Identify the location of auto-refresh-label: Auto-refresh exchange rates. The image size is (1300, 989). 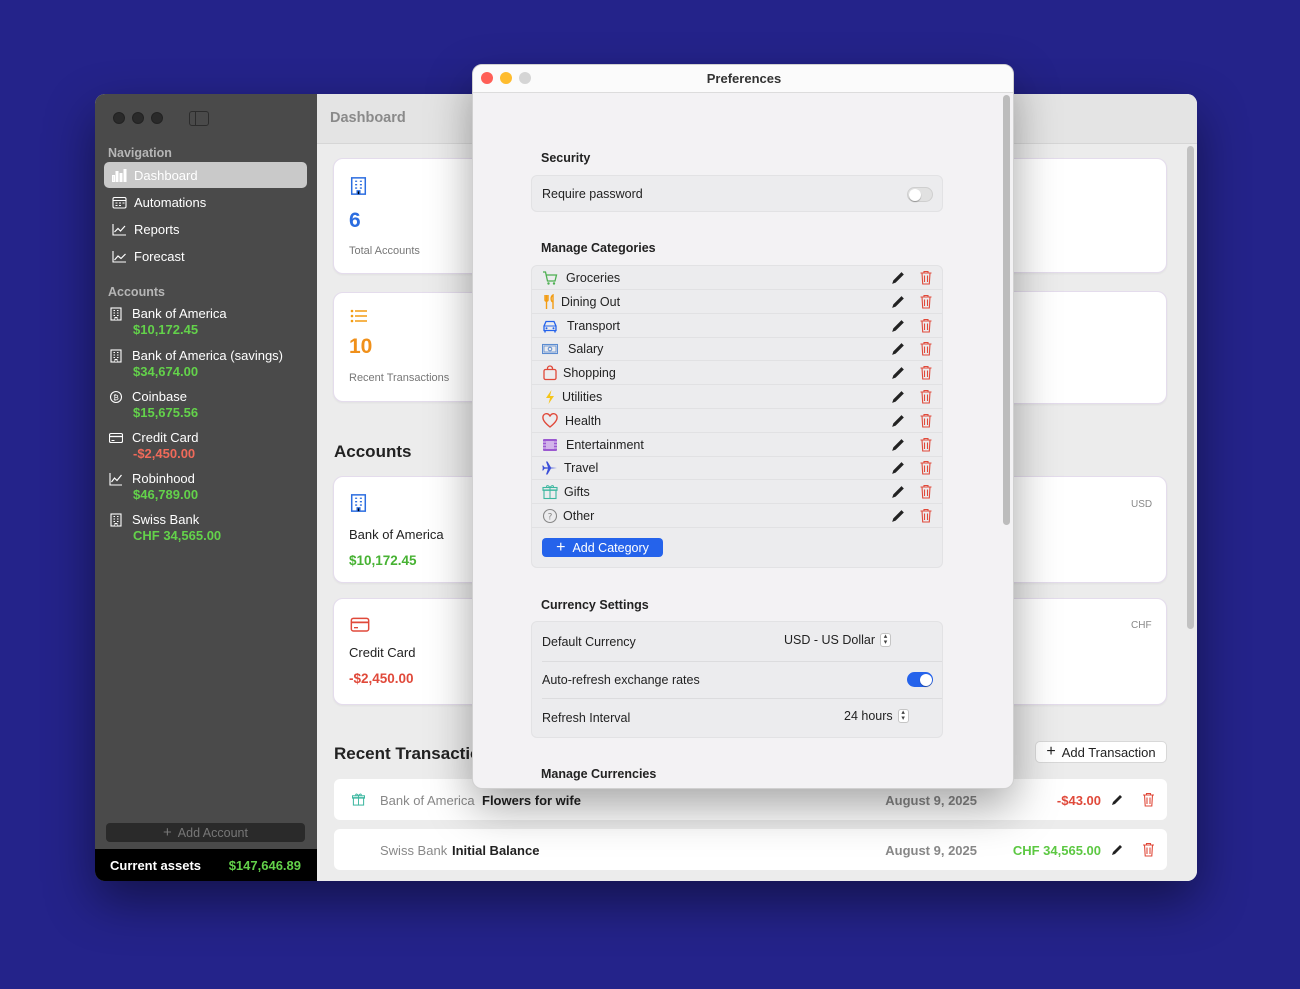
(621, 680).